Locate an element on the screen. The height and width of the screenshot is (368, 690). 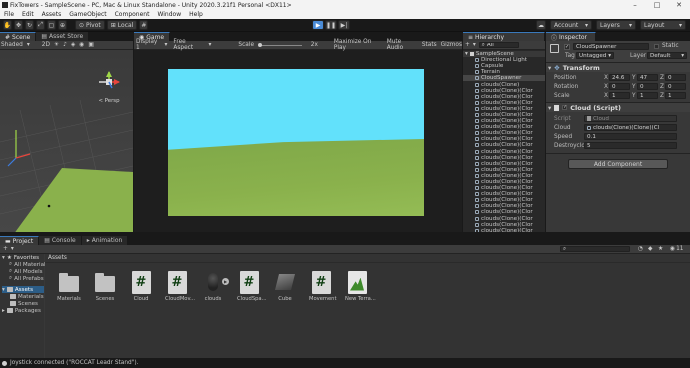
active-checkbox: ✓ is located at coordinates (567, 47).